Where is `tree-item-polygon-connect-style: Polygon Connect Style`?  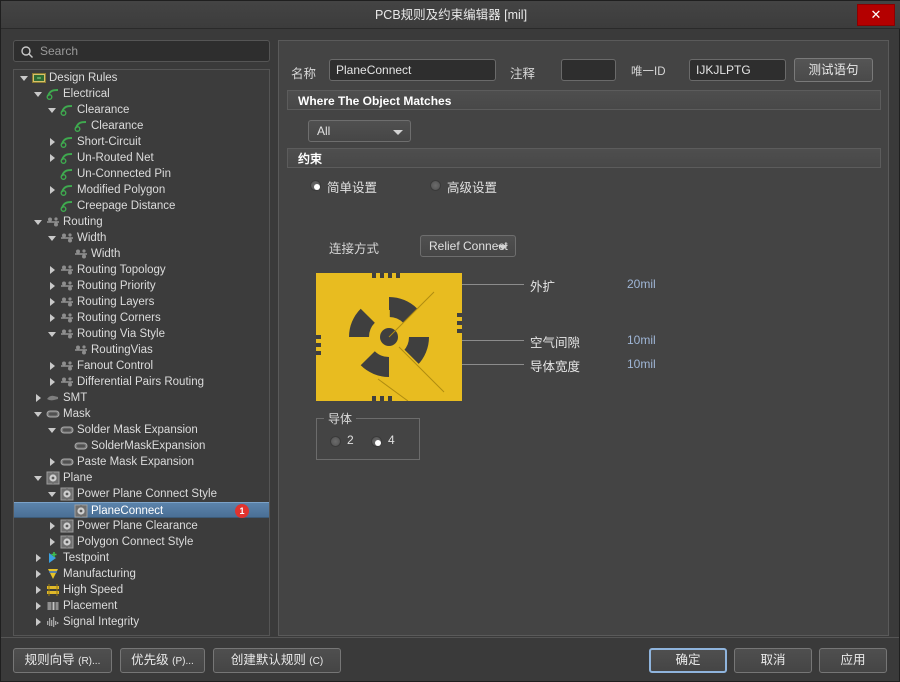 tree-item-polygon-connect-style: Polygon Connect Style is located at coordinates (141, 542).